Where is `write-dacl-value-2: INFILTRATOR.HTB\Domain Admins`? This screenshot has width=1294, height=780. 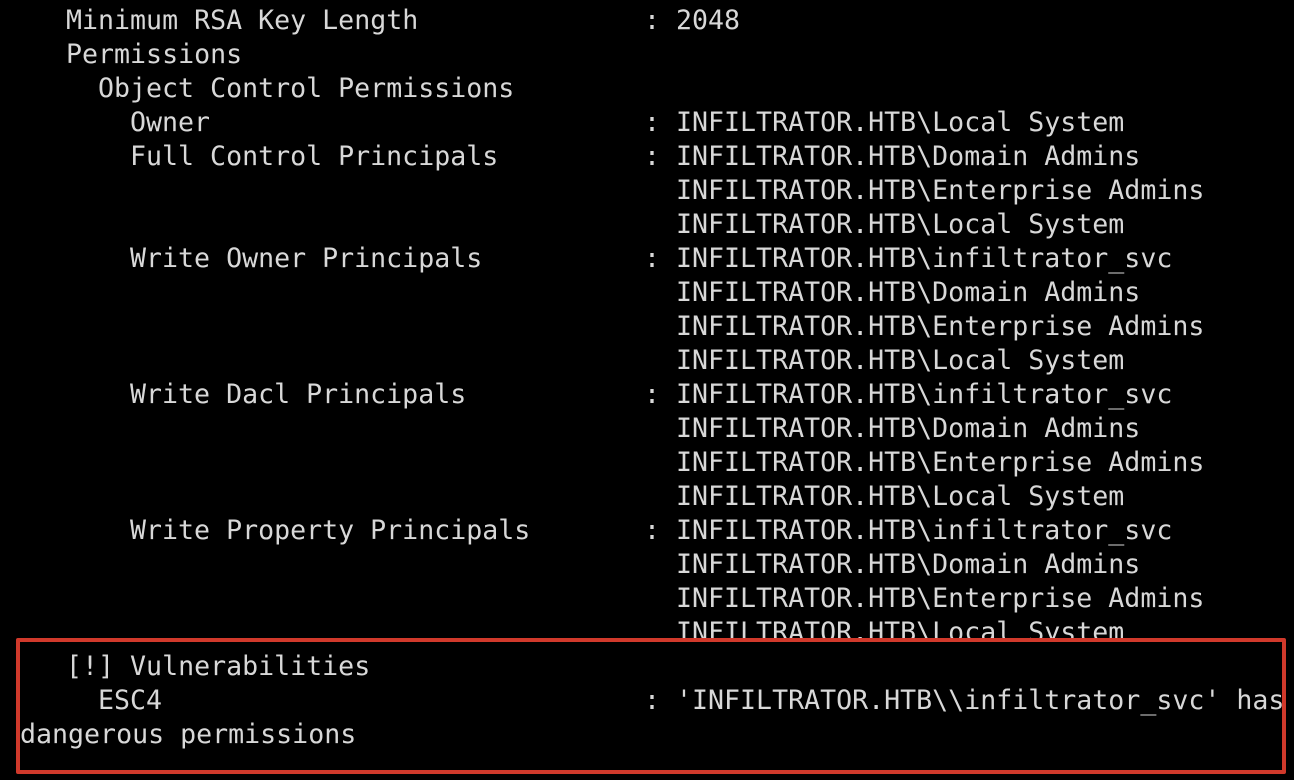 write-dacl-value-2: INFILTRATOR.HTB\Domain Admins is located at coordinates (908, 428).